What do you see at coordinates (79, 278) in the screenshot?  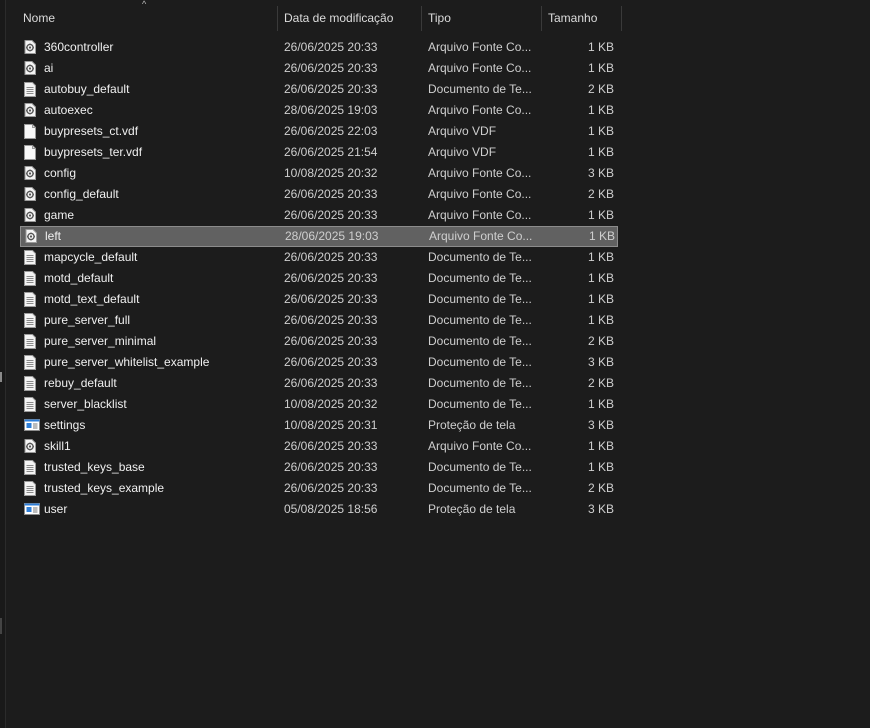 I see `file-name: motd_default` at bounding box center [79, 278].